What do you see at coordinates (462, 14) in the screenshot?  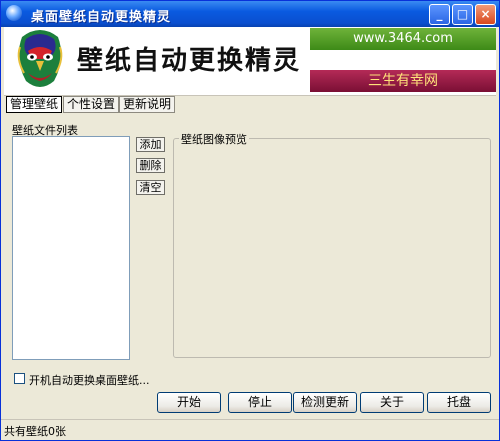 I see `maximize-icon: □` at bounding box center [462, 14].